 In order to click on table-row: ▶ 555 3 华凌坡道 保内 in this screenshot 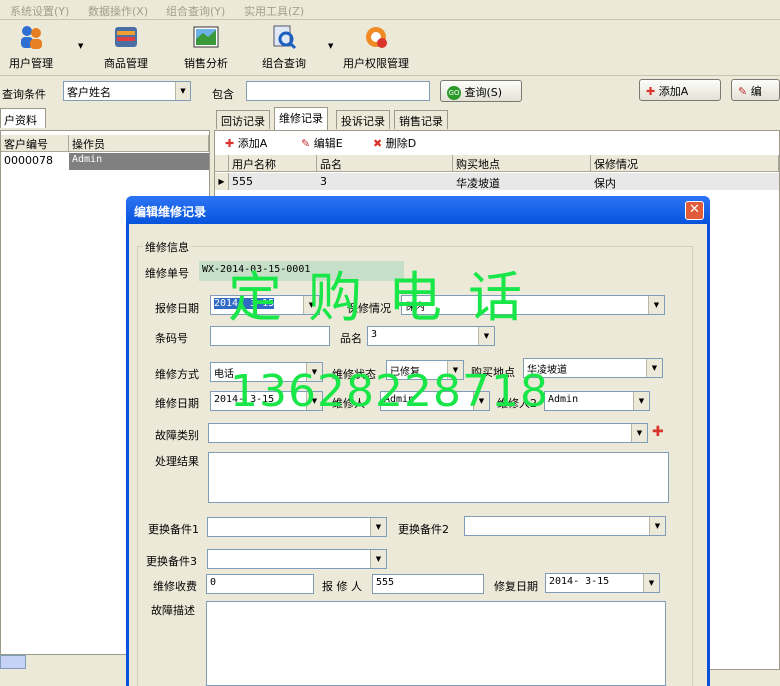, I will do `click(497, 181)`.